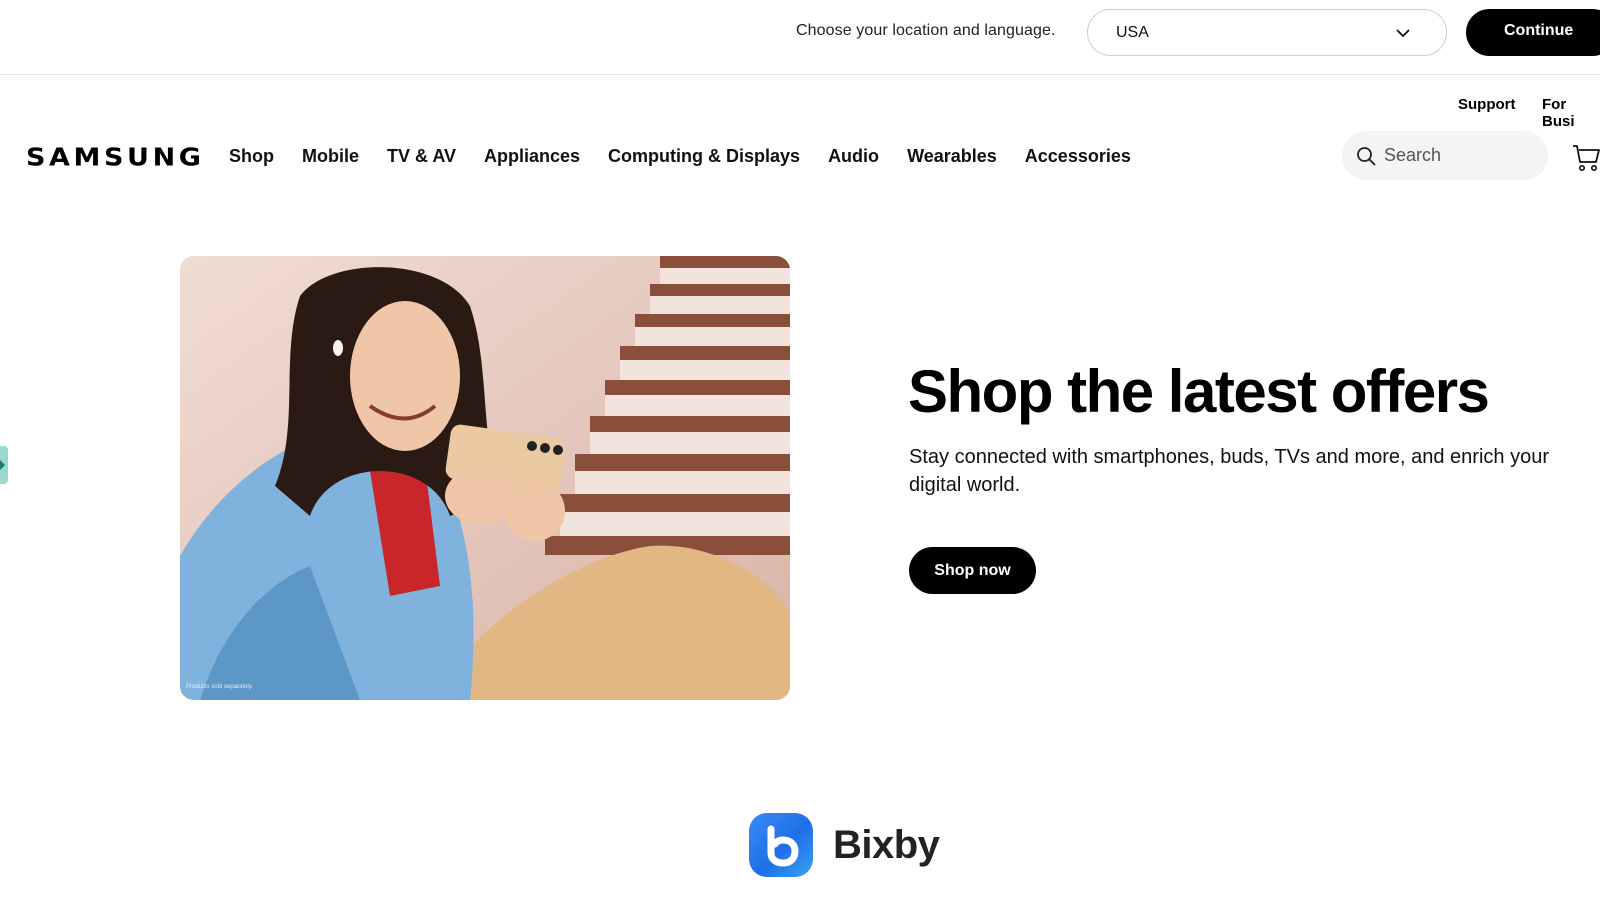 The height and width of the screenshot is (900, 1600). What do you see at coordinates (1586, 157) in the screenshot?
I see `cart-icon` at bounding box center [1586, 157].